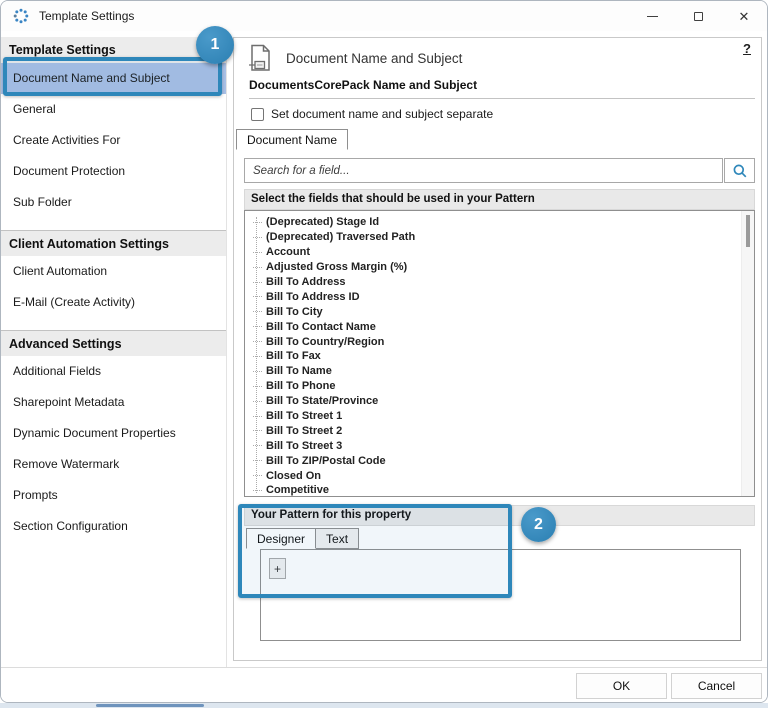 The width and height of the screenshot is (768, 708). I want to click on field-tree-item: (Deprecated) Stage Id, so click(495, 222).